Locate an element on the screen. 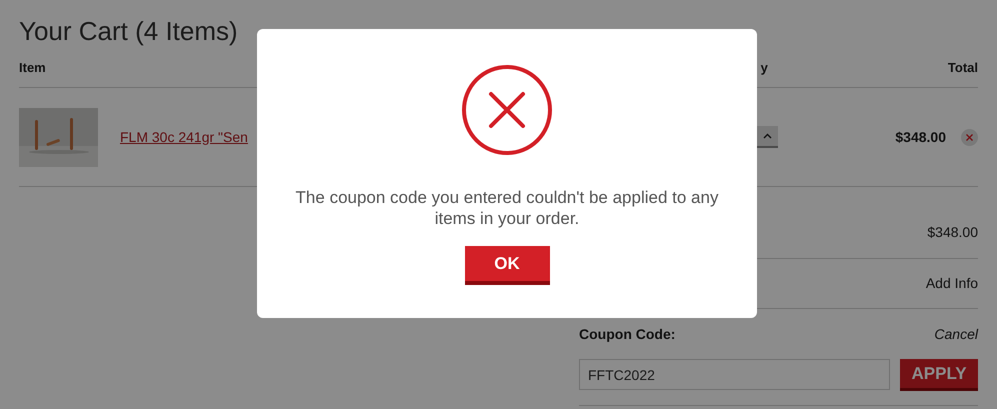 This screenshot has height=409, width=997. coupon-label: Coupon Code: is located at coordinates (627, 334).